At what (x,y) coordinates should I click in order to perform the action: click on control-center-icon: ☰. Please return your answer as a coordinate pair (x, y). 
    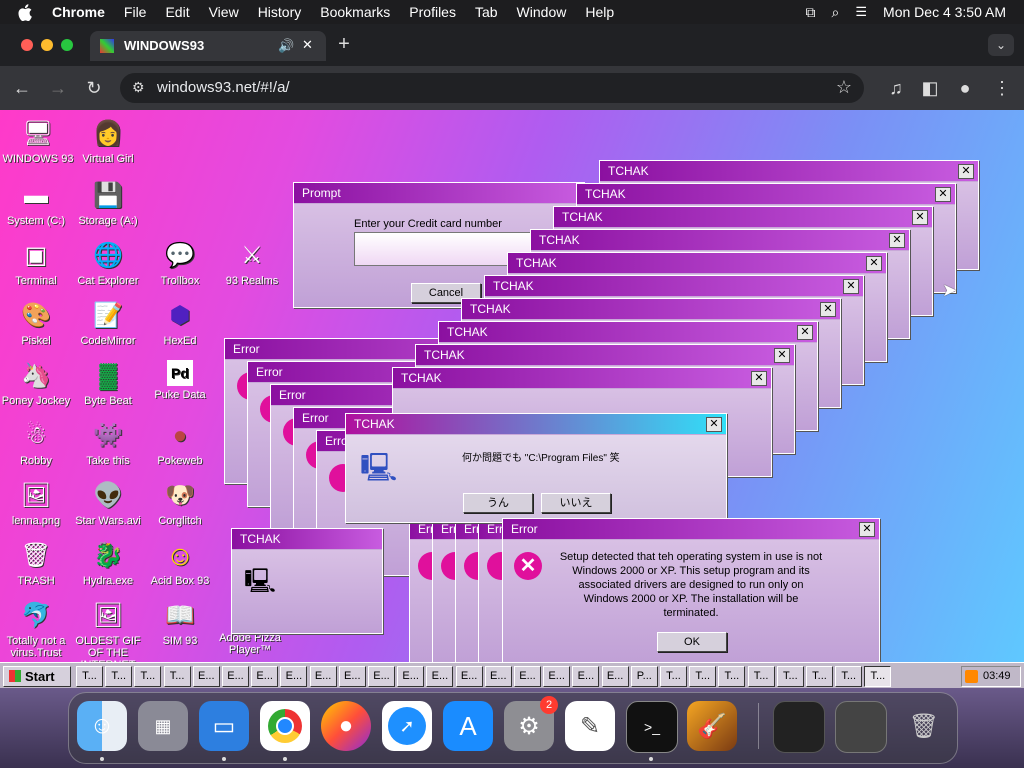
    Looking at the image, I should click on (861, 12).